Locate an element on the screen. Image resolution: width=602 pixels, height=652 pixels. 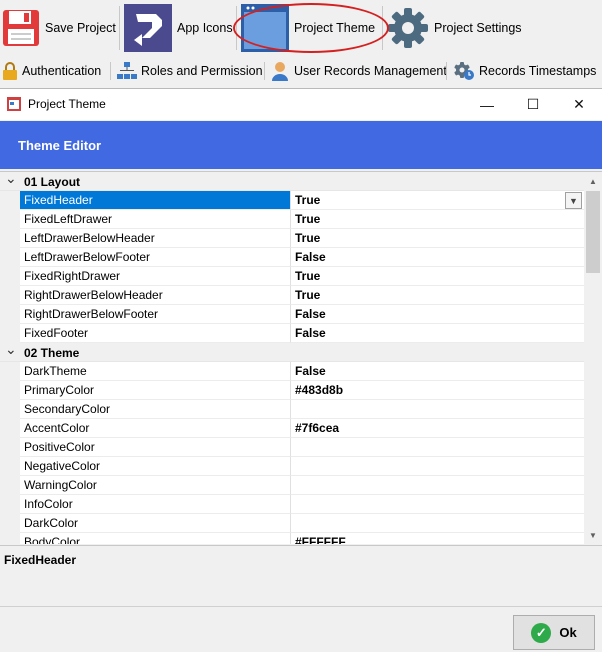
property-name: PrimaryColor is located at coordinates (155, 390).